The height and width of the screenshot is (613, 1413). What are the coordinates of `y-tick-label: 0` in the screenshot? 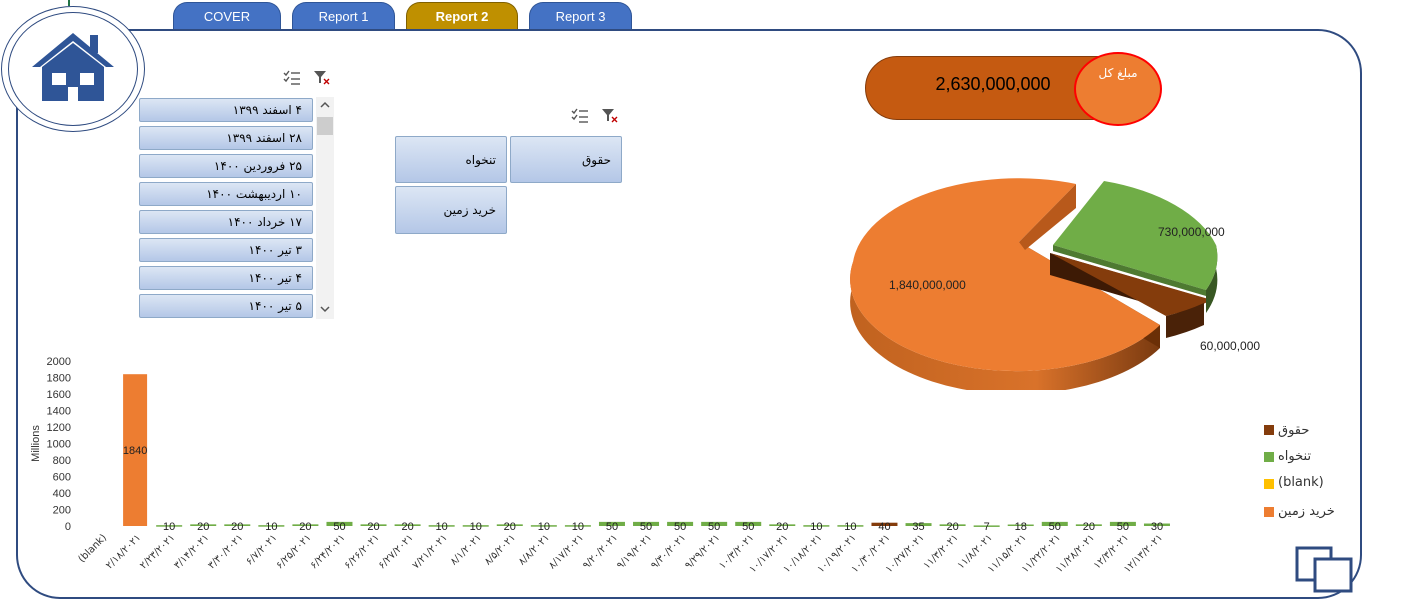 It's located at (68, 527).